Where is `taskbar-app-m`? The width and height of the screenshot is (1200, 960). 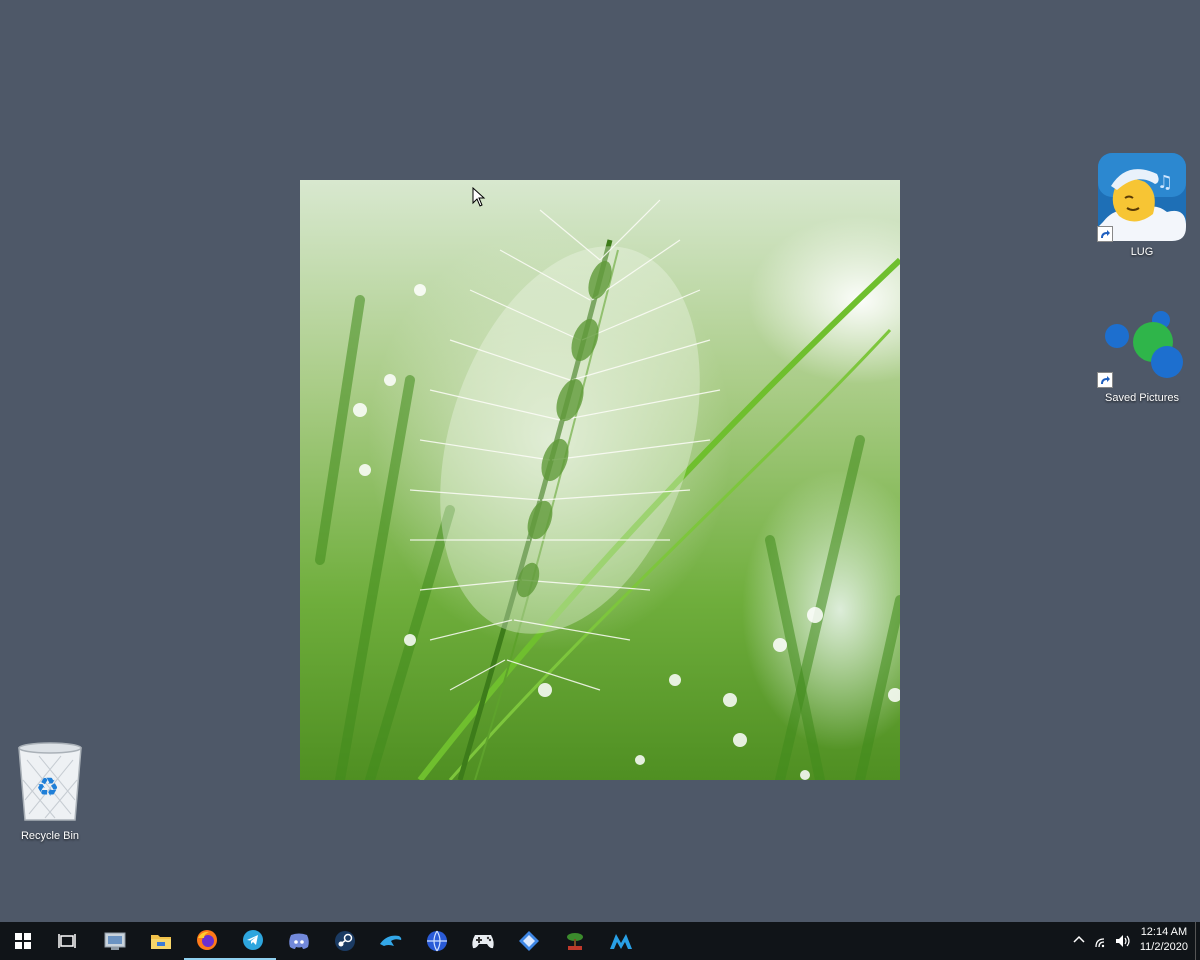
taskbar-app-m is located at coordinates (621, 941).